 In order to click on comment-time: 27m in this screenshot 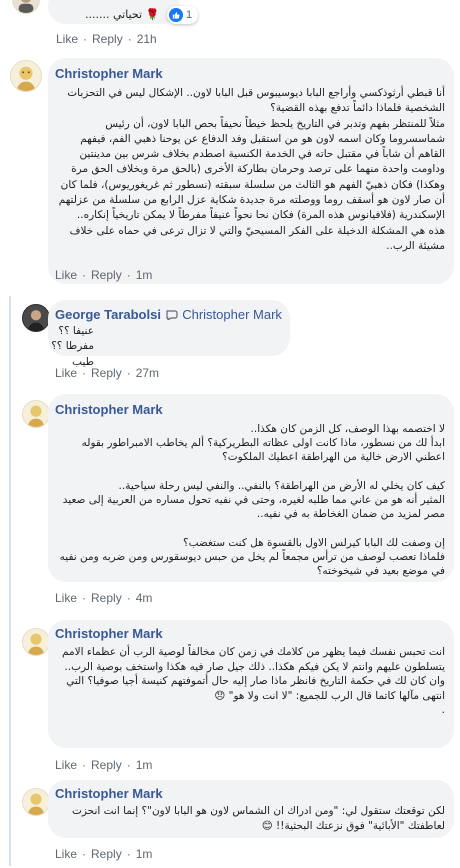, I will do `click(147, 373)`.